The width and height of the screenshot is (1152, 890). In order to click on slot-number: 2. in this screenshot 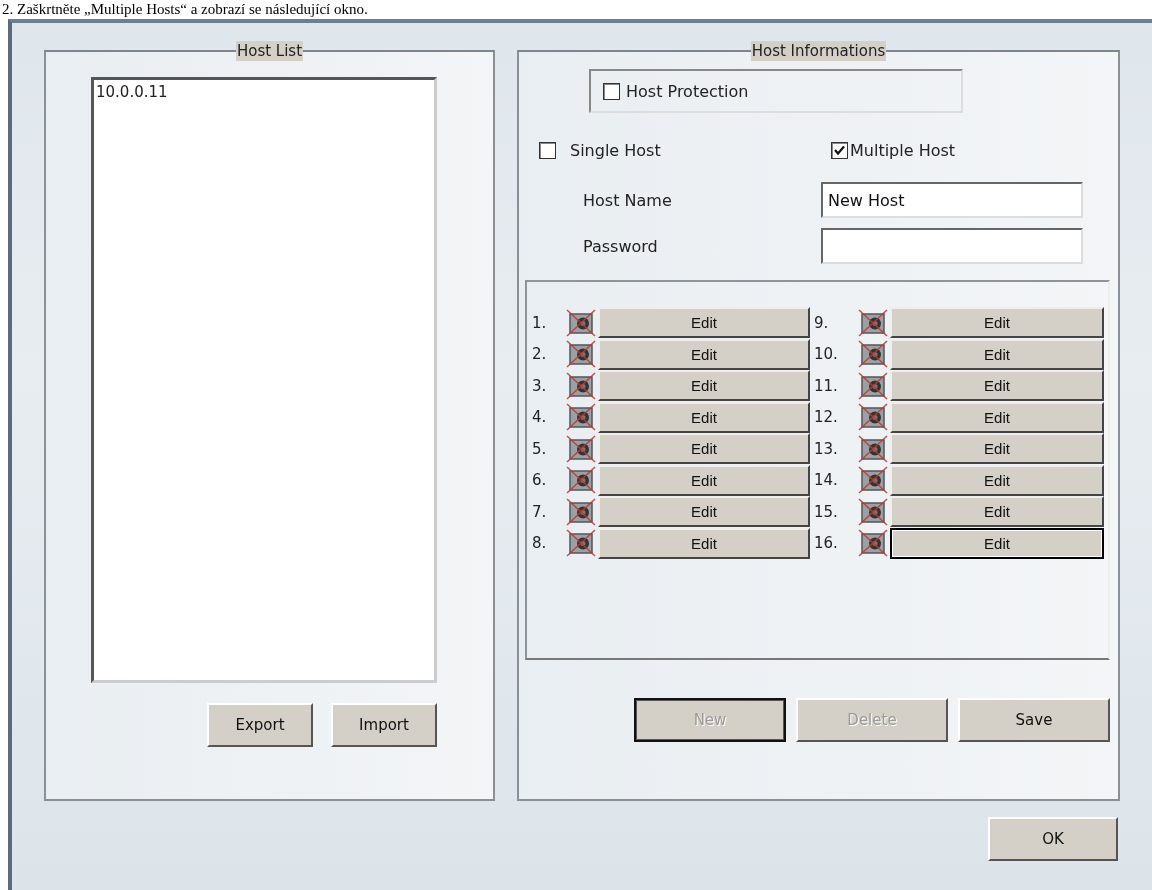, I will do `click(540, 354)`.